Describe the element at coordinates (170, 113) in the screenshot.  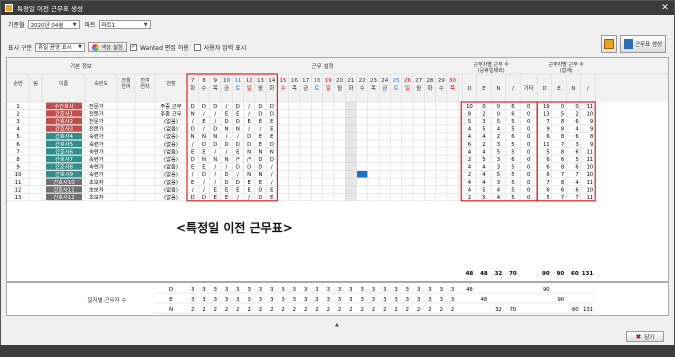
I see `row-pattern: 주중 근무` at that location.